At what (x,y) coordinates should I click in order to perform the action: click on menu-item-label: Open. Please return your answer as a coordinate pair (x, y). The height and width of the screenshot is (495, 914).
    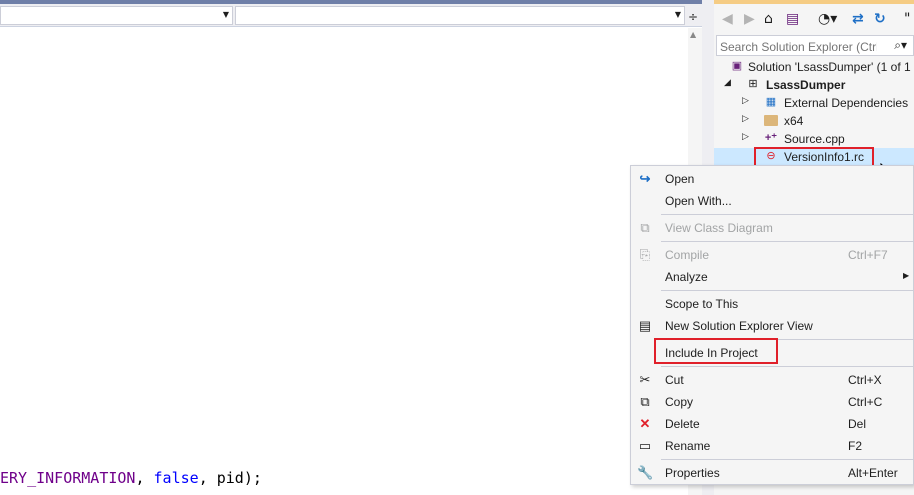
    Looking at the image, I should click on (680, 179).